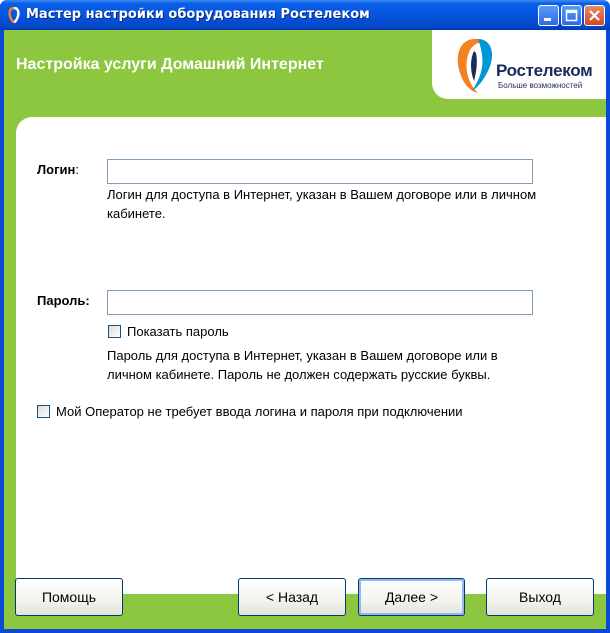  I want to click on help-button: Помощь, so click(69, 597).